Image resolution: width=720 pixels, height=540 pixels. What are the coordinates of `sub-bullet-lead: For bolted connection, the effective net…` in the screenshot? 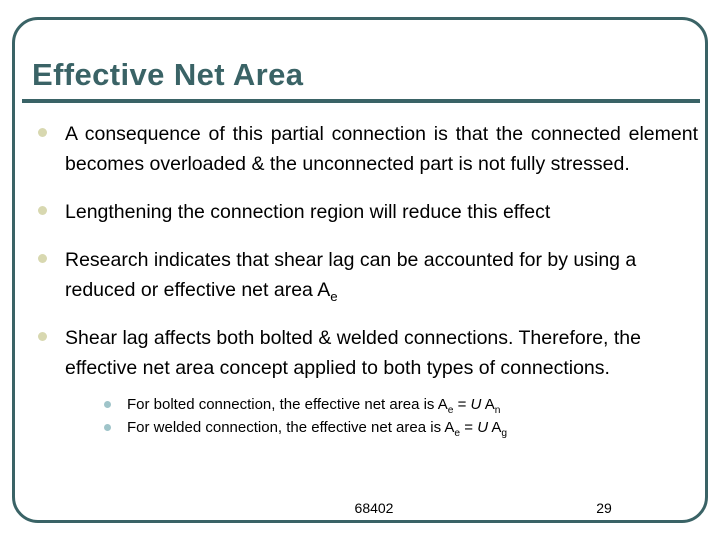 It's located at (287, 404).